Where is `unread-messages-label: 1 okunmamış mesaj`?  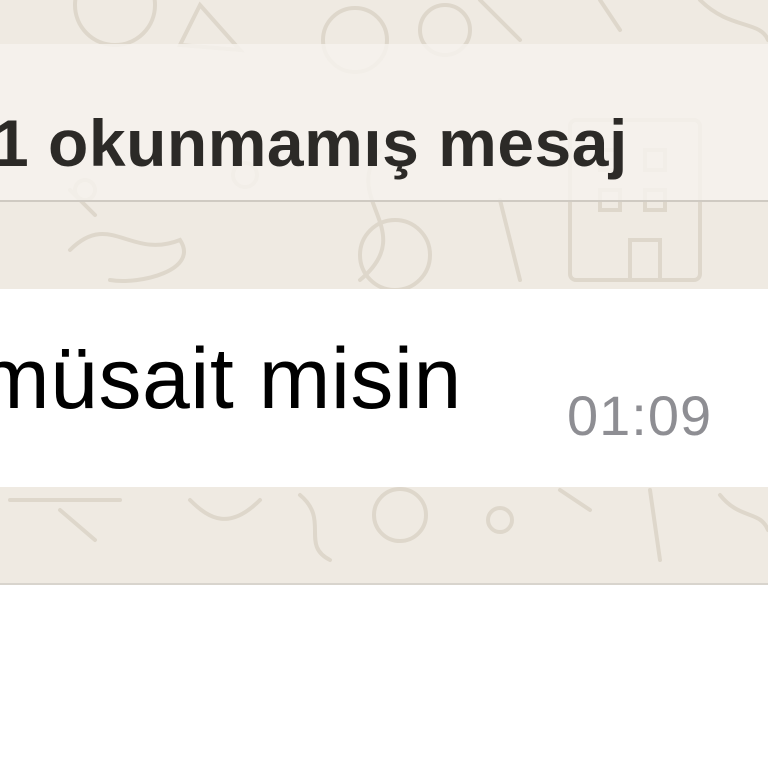 unread-messages-label: 1 okunmamış mesaj is located at coordinates (314, 143).